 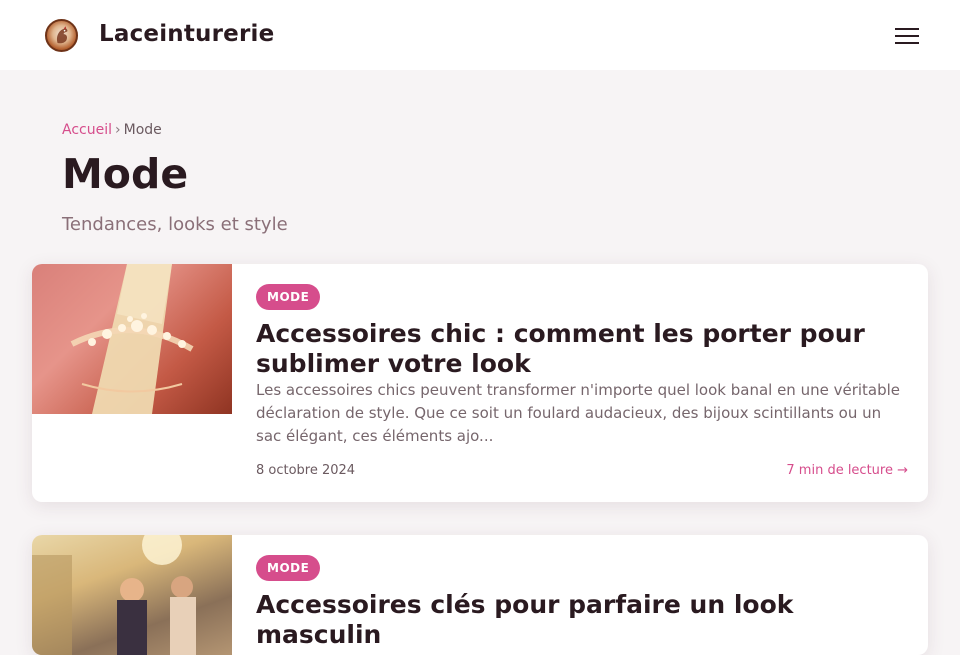 What do you see at coordinates (61, 35) in the screenshot?
I see `rooster-logo-icon` at bounding box center [61, 35].